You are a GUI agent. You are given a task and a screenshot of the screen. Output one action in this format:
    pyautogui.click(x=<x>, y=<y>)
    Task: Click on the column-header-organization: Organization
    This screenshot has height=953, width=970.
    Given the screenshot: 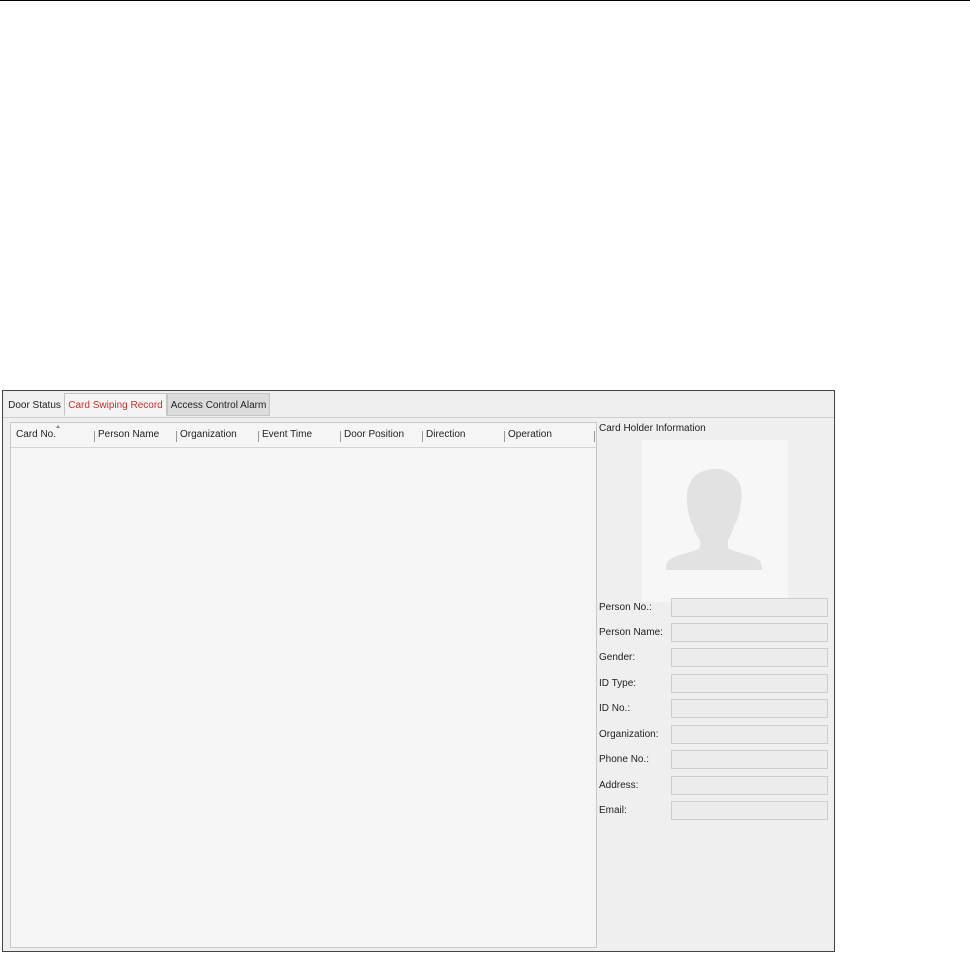 What is the action you would take?
    pyautogui.click(x=208, y=435)
    